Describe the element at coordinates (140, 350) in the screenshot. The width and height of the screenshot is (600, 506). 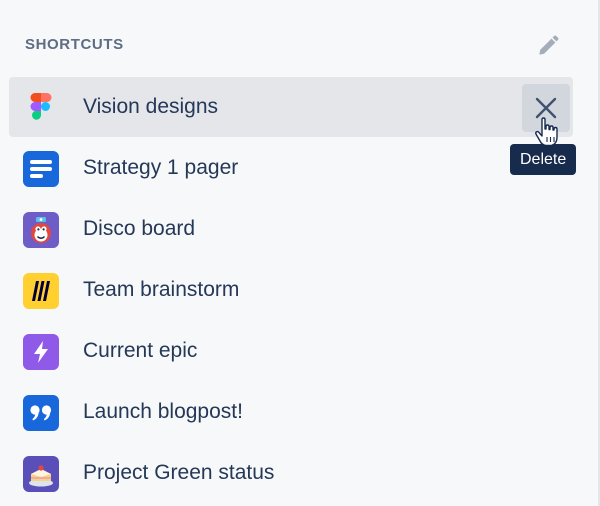
I see `shortcut-label: Current epic` at that location.